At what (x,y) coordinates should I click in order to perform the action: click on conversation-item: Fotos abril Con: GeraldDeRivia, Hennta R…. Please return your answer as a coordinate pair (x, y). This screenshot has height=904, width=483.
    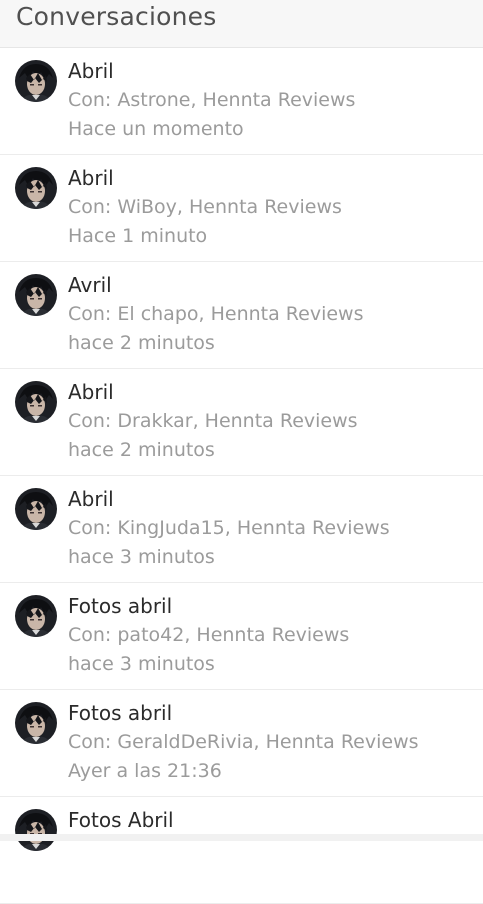
    Looking at the image, I should click on (241, 743).